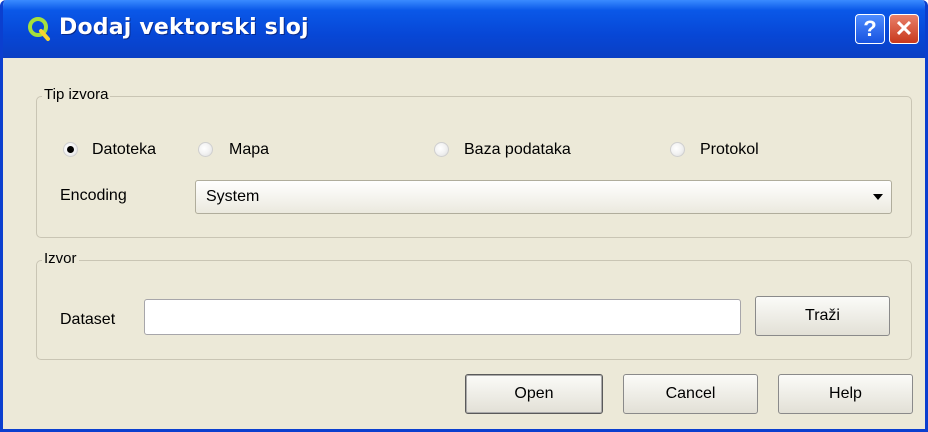 The image size is (928, 432). I want to click on dataset-field, so click(442, 317).